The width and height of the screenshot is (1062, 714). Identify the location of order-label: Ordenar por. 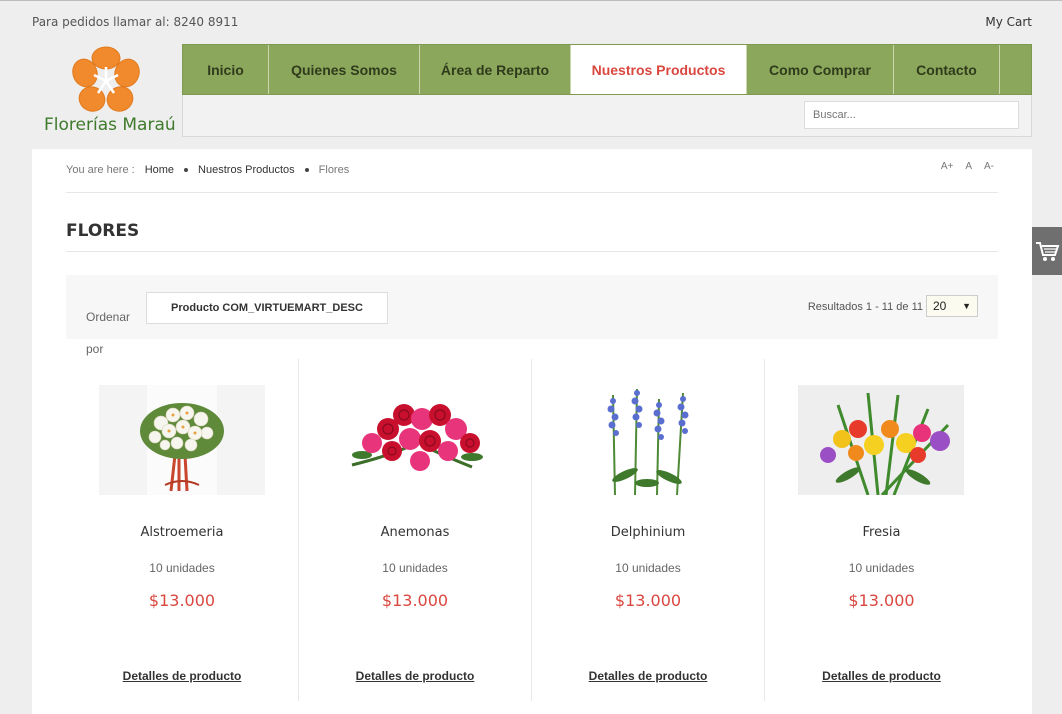
(108, 333).